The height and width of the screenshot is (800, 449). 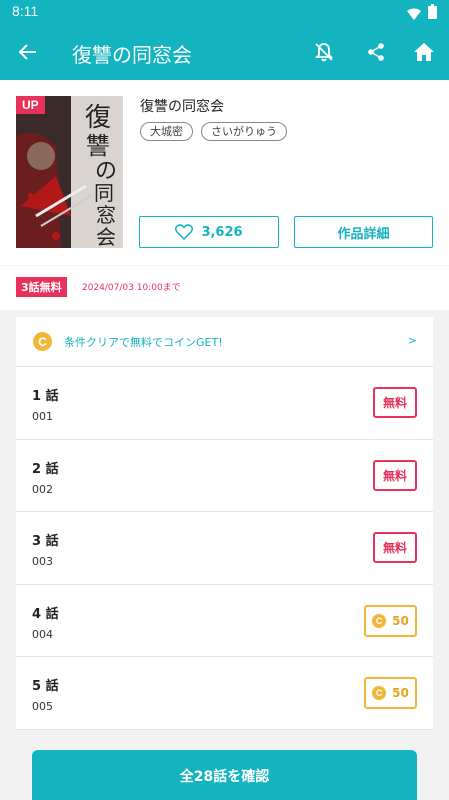 I want to click on work-detail-button: 作品詳細, so click(x=363, y=232).